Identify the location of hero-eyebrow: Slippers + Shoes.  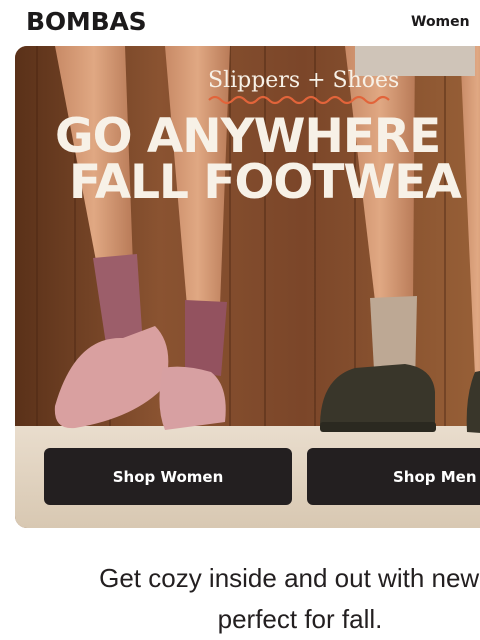
(304, 80).